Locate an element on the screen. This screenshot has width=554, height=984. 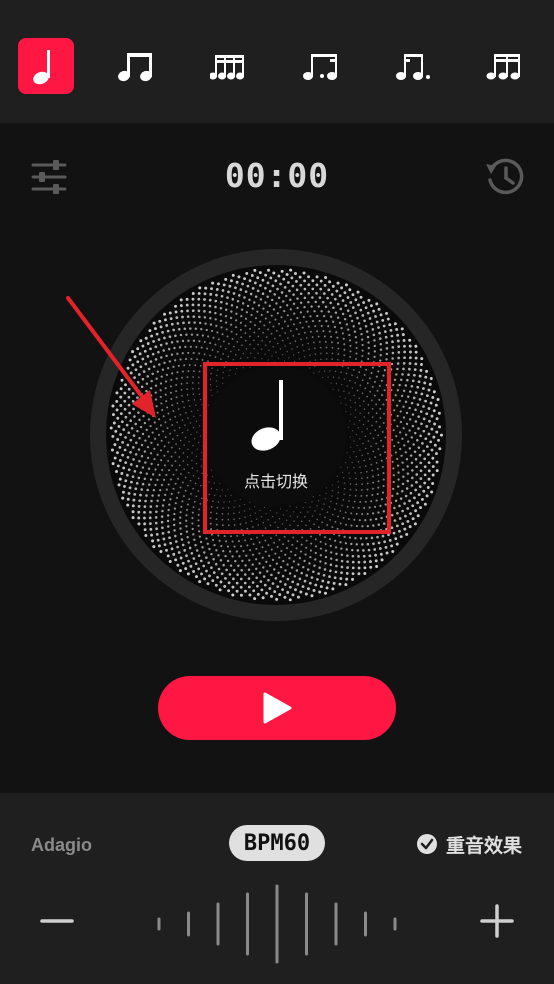
tempo-name: Adagio is located at coordinates (61, 845).